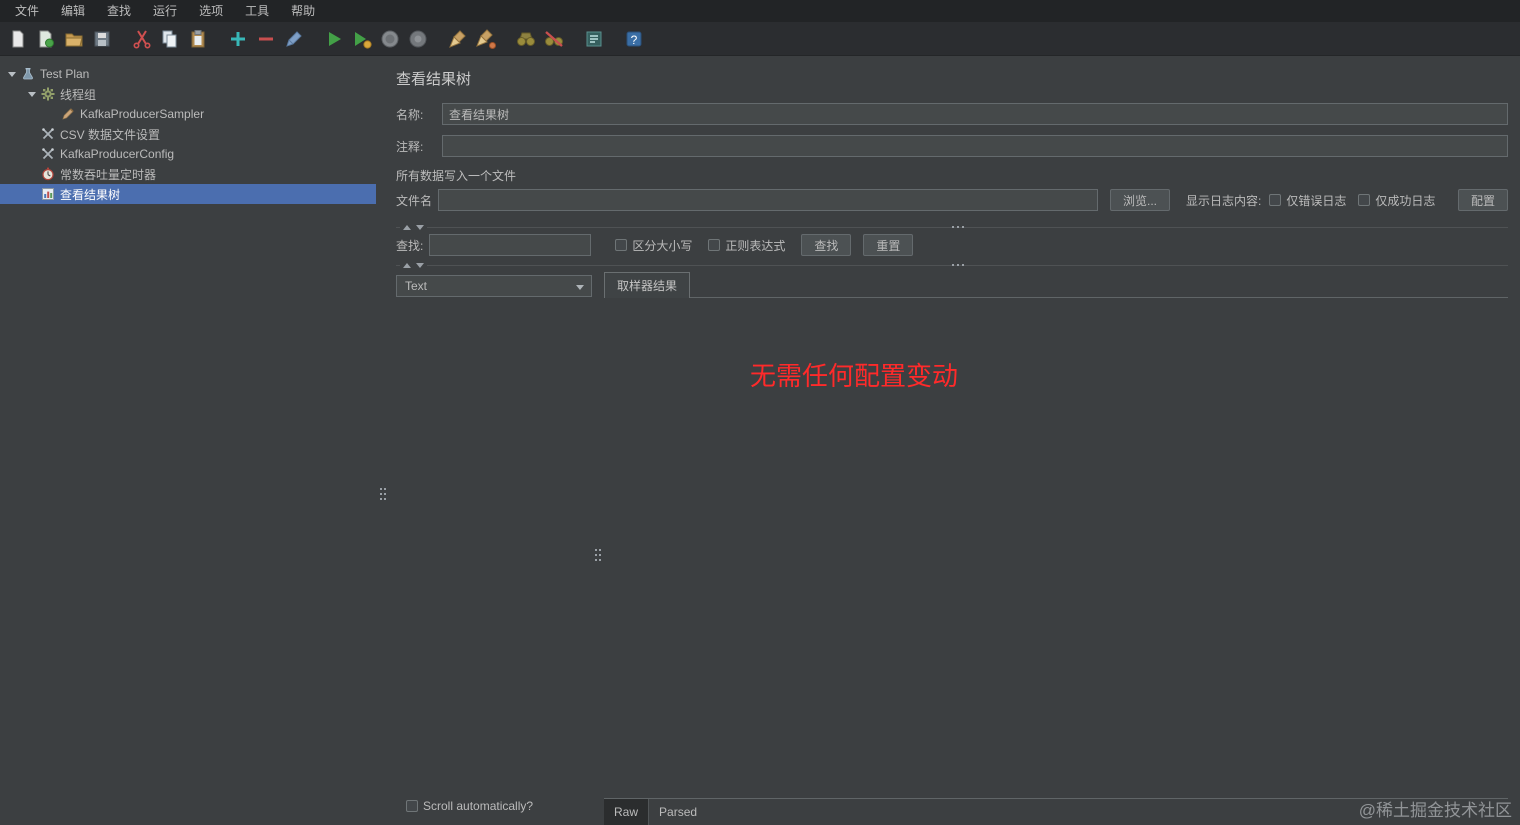  Describe the element at coordinates (647, 285) in the screenshot. I see `tab-sampler-result: 取样器结果` at that location.